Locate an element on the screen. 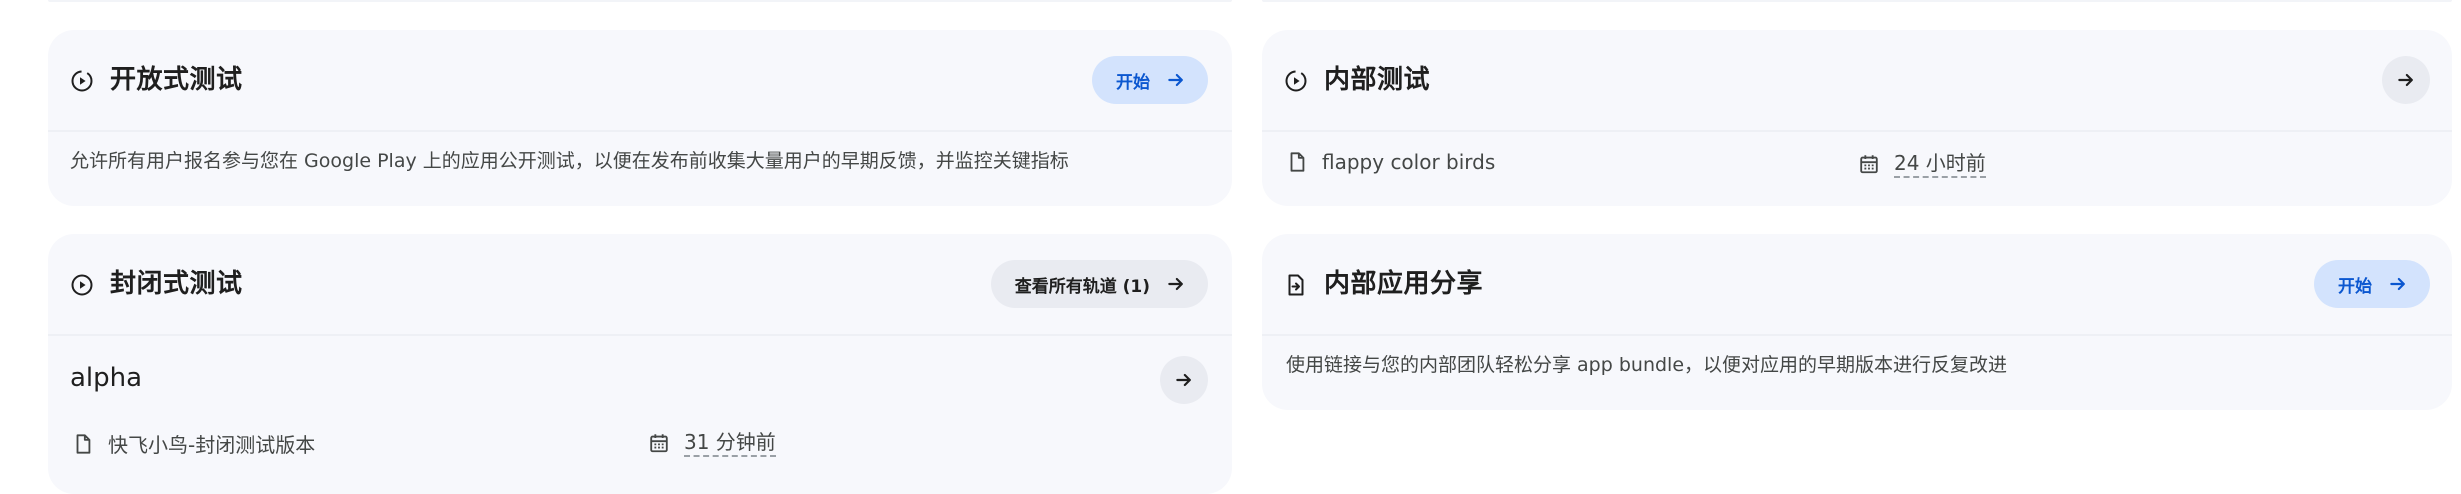 The height and width of the screenshot is (494, 2461). track-name: alpha is located at coordinates (106, 378).